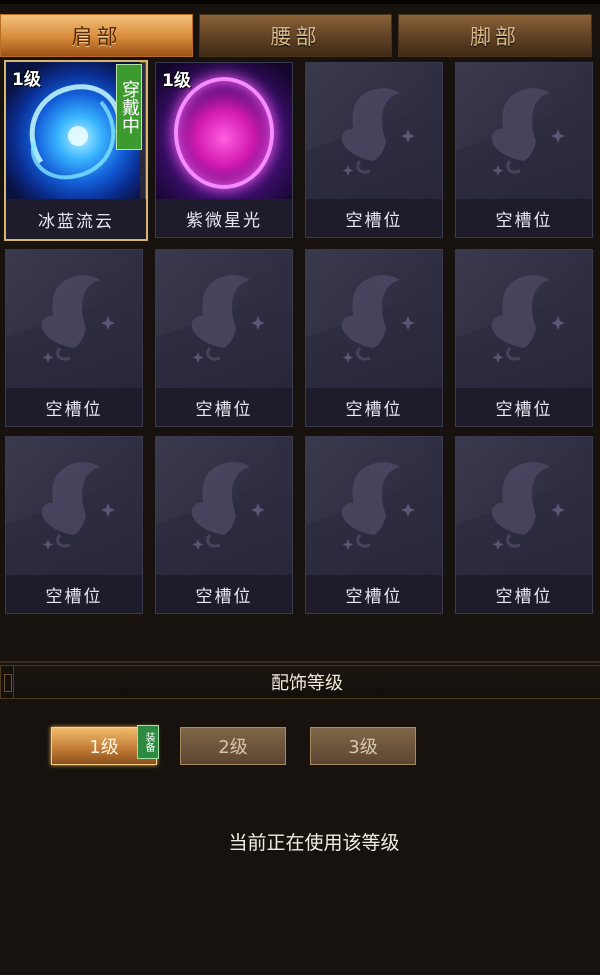 The width and height of the screenshot is (600, 975). I want to click on slot-10: 空槽位, so click(224, 525).